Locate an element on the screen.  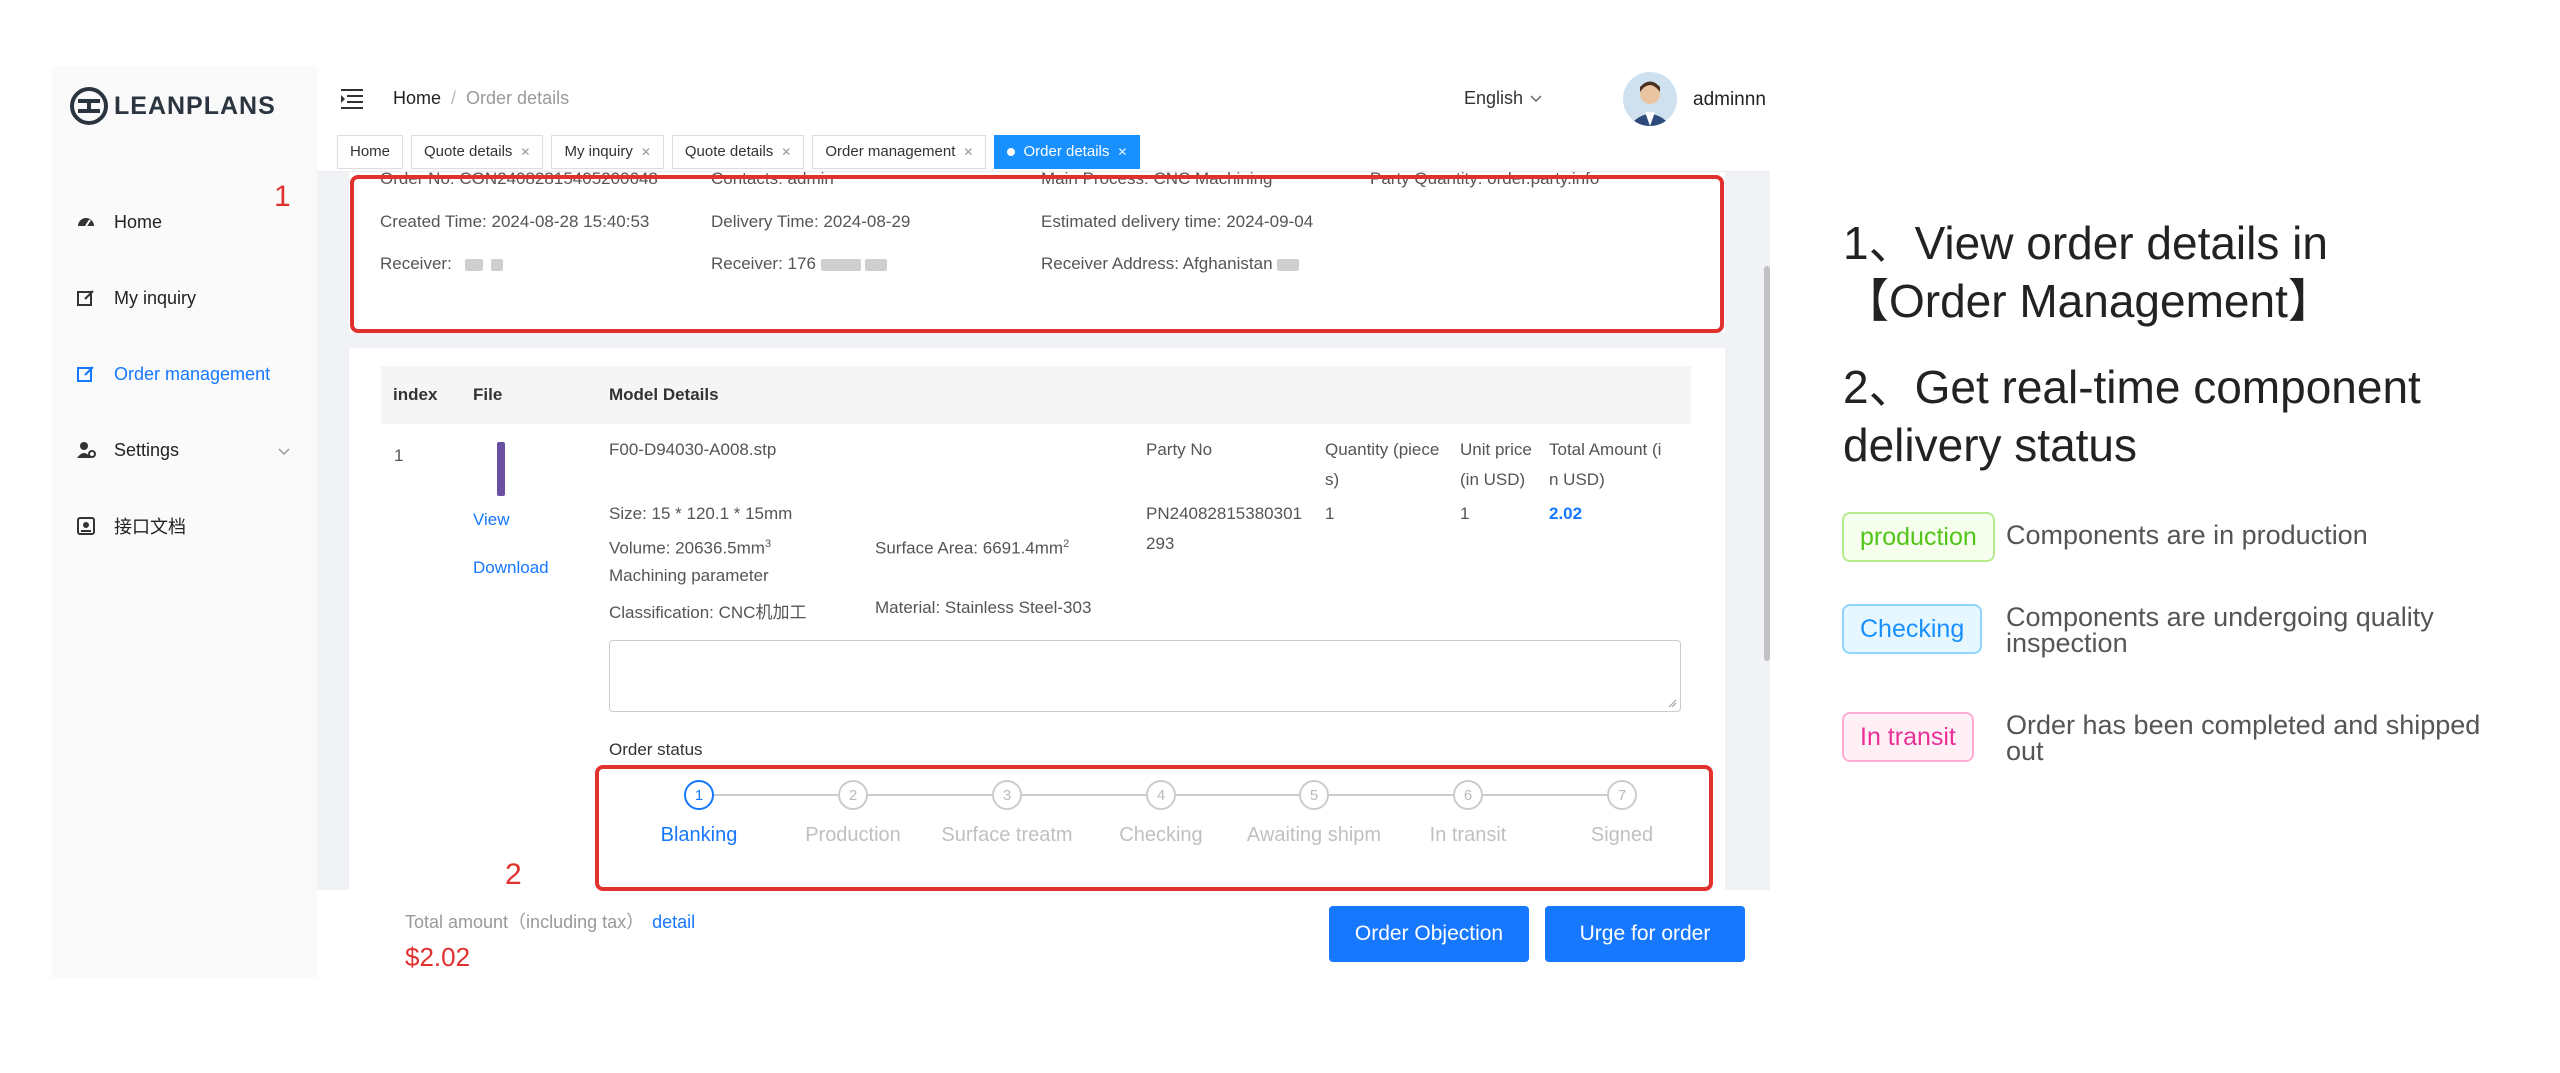
tab-my-inquiry: My inquiry ✕ is located at coordinates (607, 151).